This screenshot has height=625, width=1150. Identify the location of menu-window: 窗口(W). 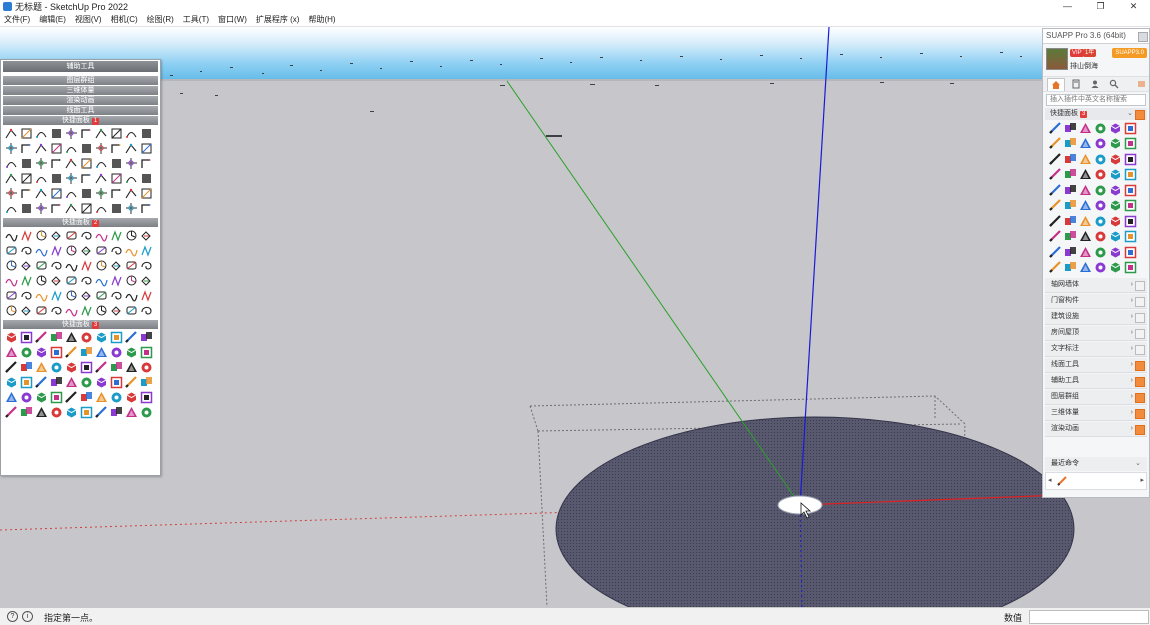
(233, 19).